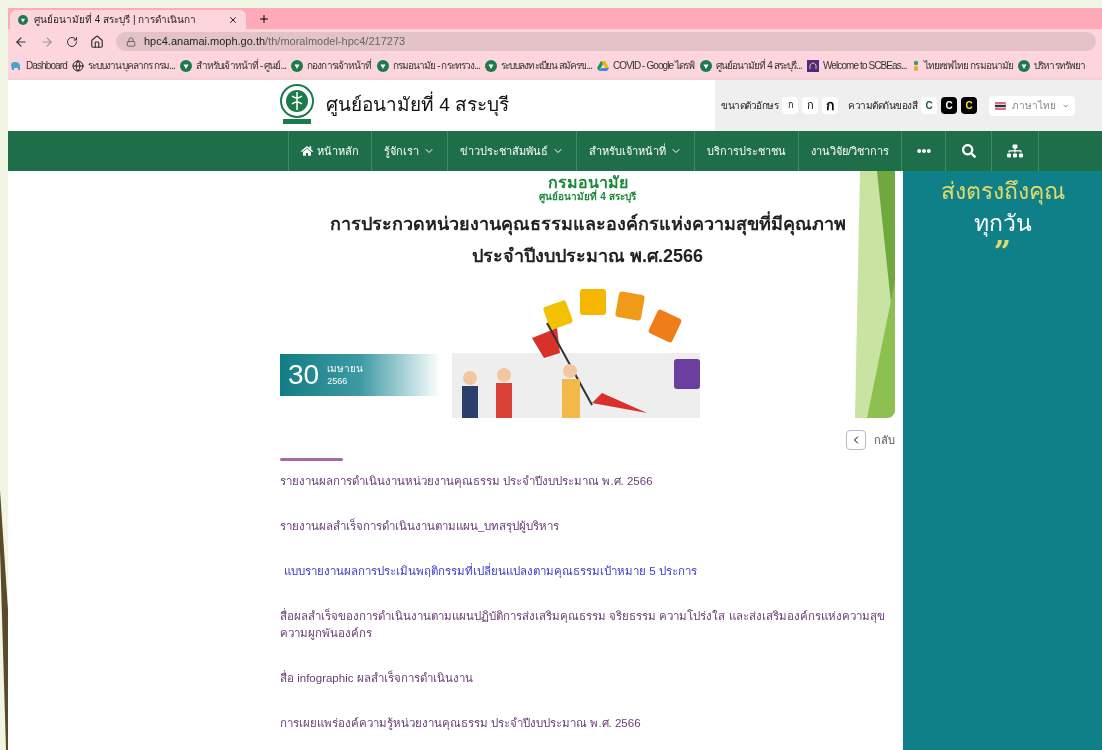 The image size is (1102, 750). What do you see at coordinates (1002, 224) in the screenshot?
I see `sidebar-subline: ทุกวัน` at bounding box center [1002, 224].